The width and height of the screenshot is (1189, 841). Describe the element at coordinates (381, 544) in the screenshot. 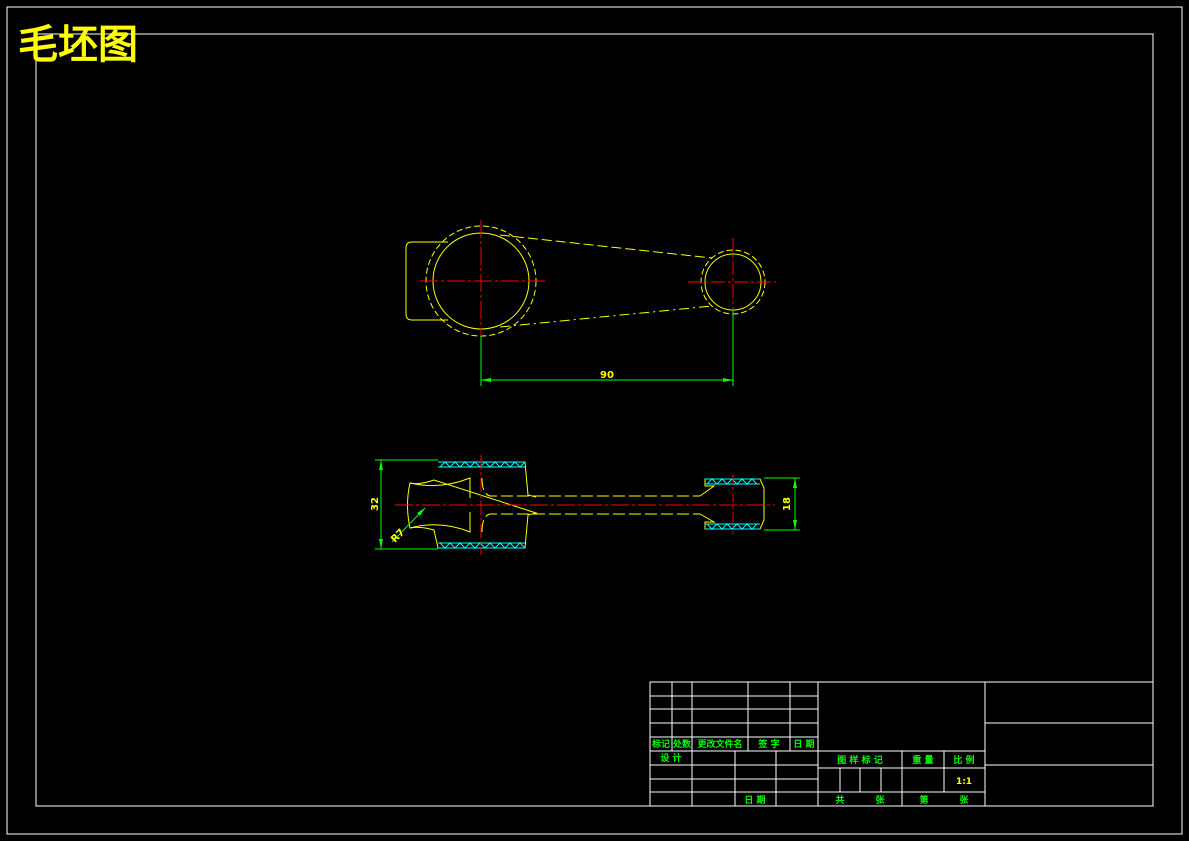

I see `dim32-arrow-bottom` at that location.